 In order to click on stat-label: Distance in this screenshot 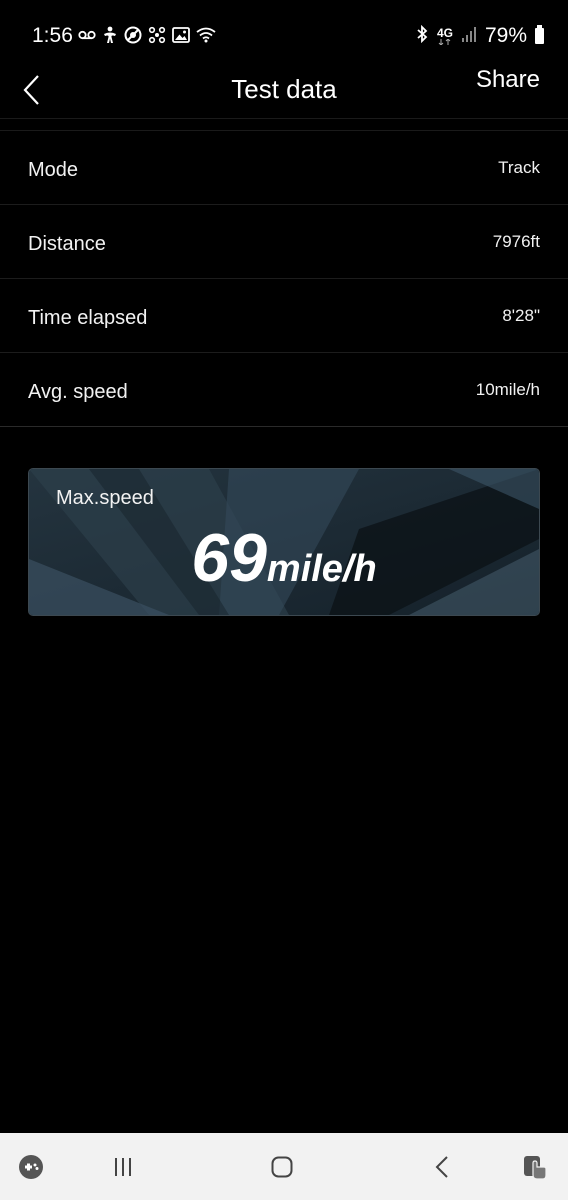, I will do `click(67, 244)`.